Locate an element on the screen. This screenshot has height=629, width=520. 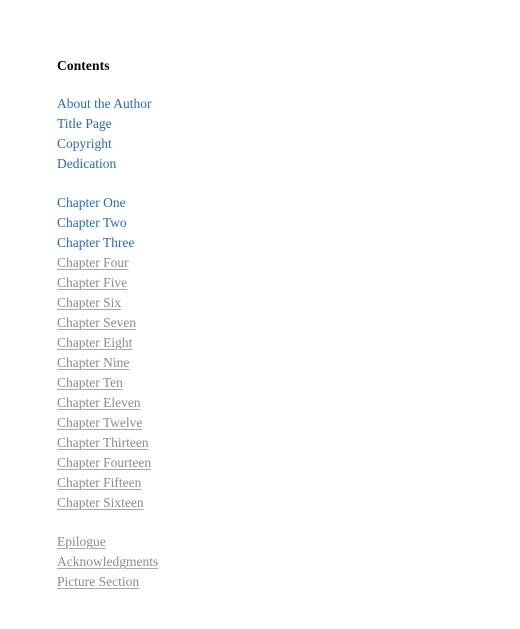
toc-entry-chapter-fourteen: Chapter Fourteen is located at coordinates (104, 463).